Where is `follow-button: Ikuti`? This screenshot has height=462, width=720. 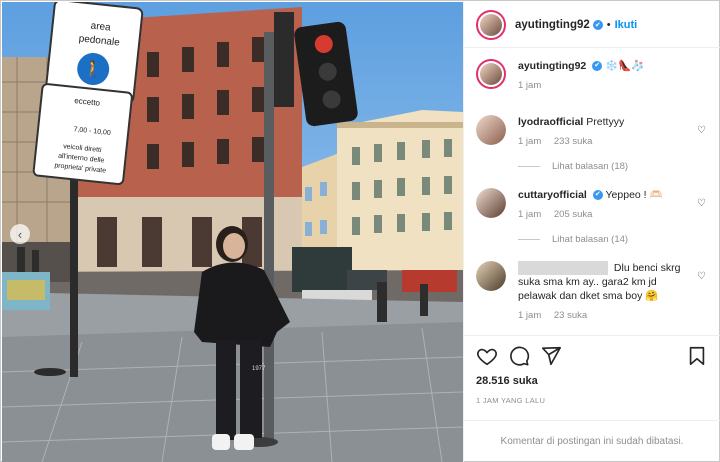
follow-button: Ikuti is located at coordinates (626, 25).